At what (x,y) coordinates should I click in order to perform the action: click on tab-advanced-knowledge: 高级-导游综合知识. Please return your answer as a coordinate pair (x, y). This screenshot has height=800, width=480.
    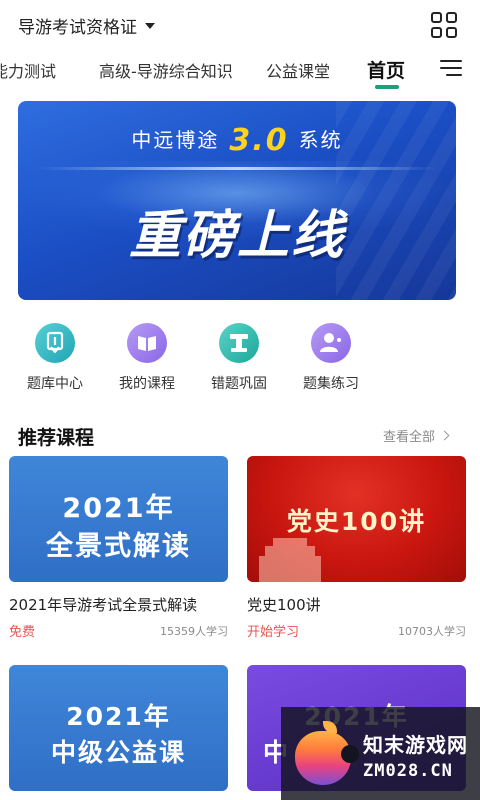
    Looking at the image, I should click on (166, 70).